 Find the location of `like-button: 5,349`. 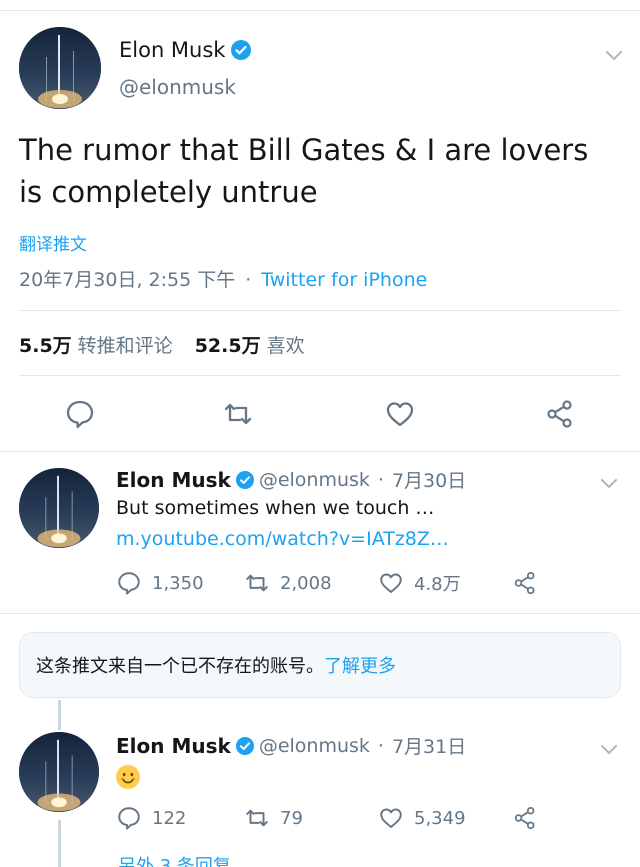

like-button: 5,349 is located at coordinates (445, 818).